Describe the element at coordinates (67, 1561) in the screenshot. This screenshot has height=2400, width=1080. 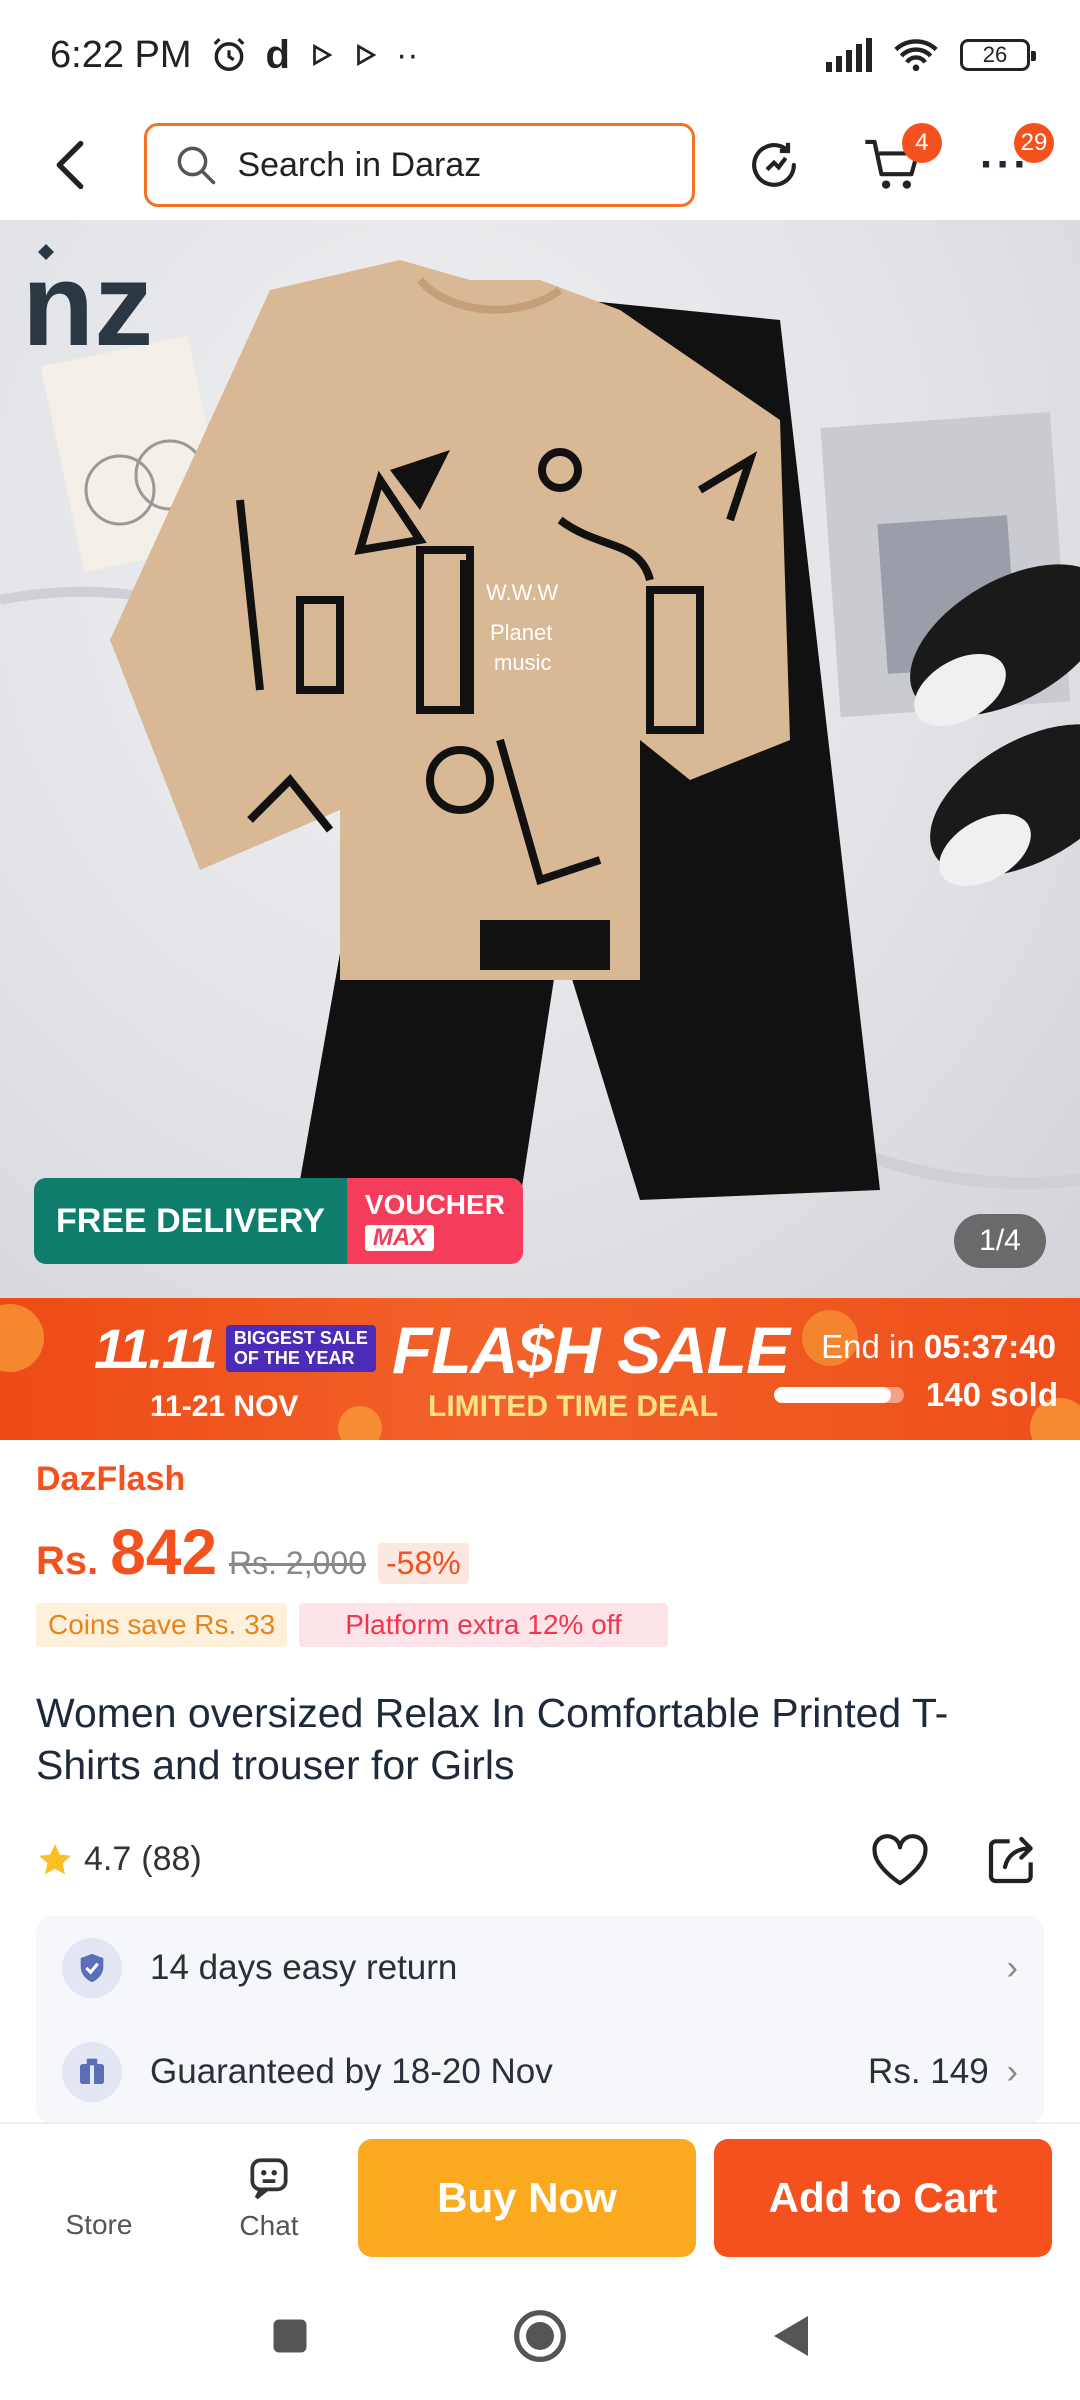
I see `price-currency: Rs.` at that location.